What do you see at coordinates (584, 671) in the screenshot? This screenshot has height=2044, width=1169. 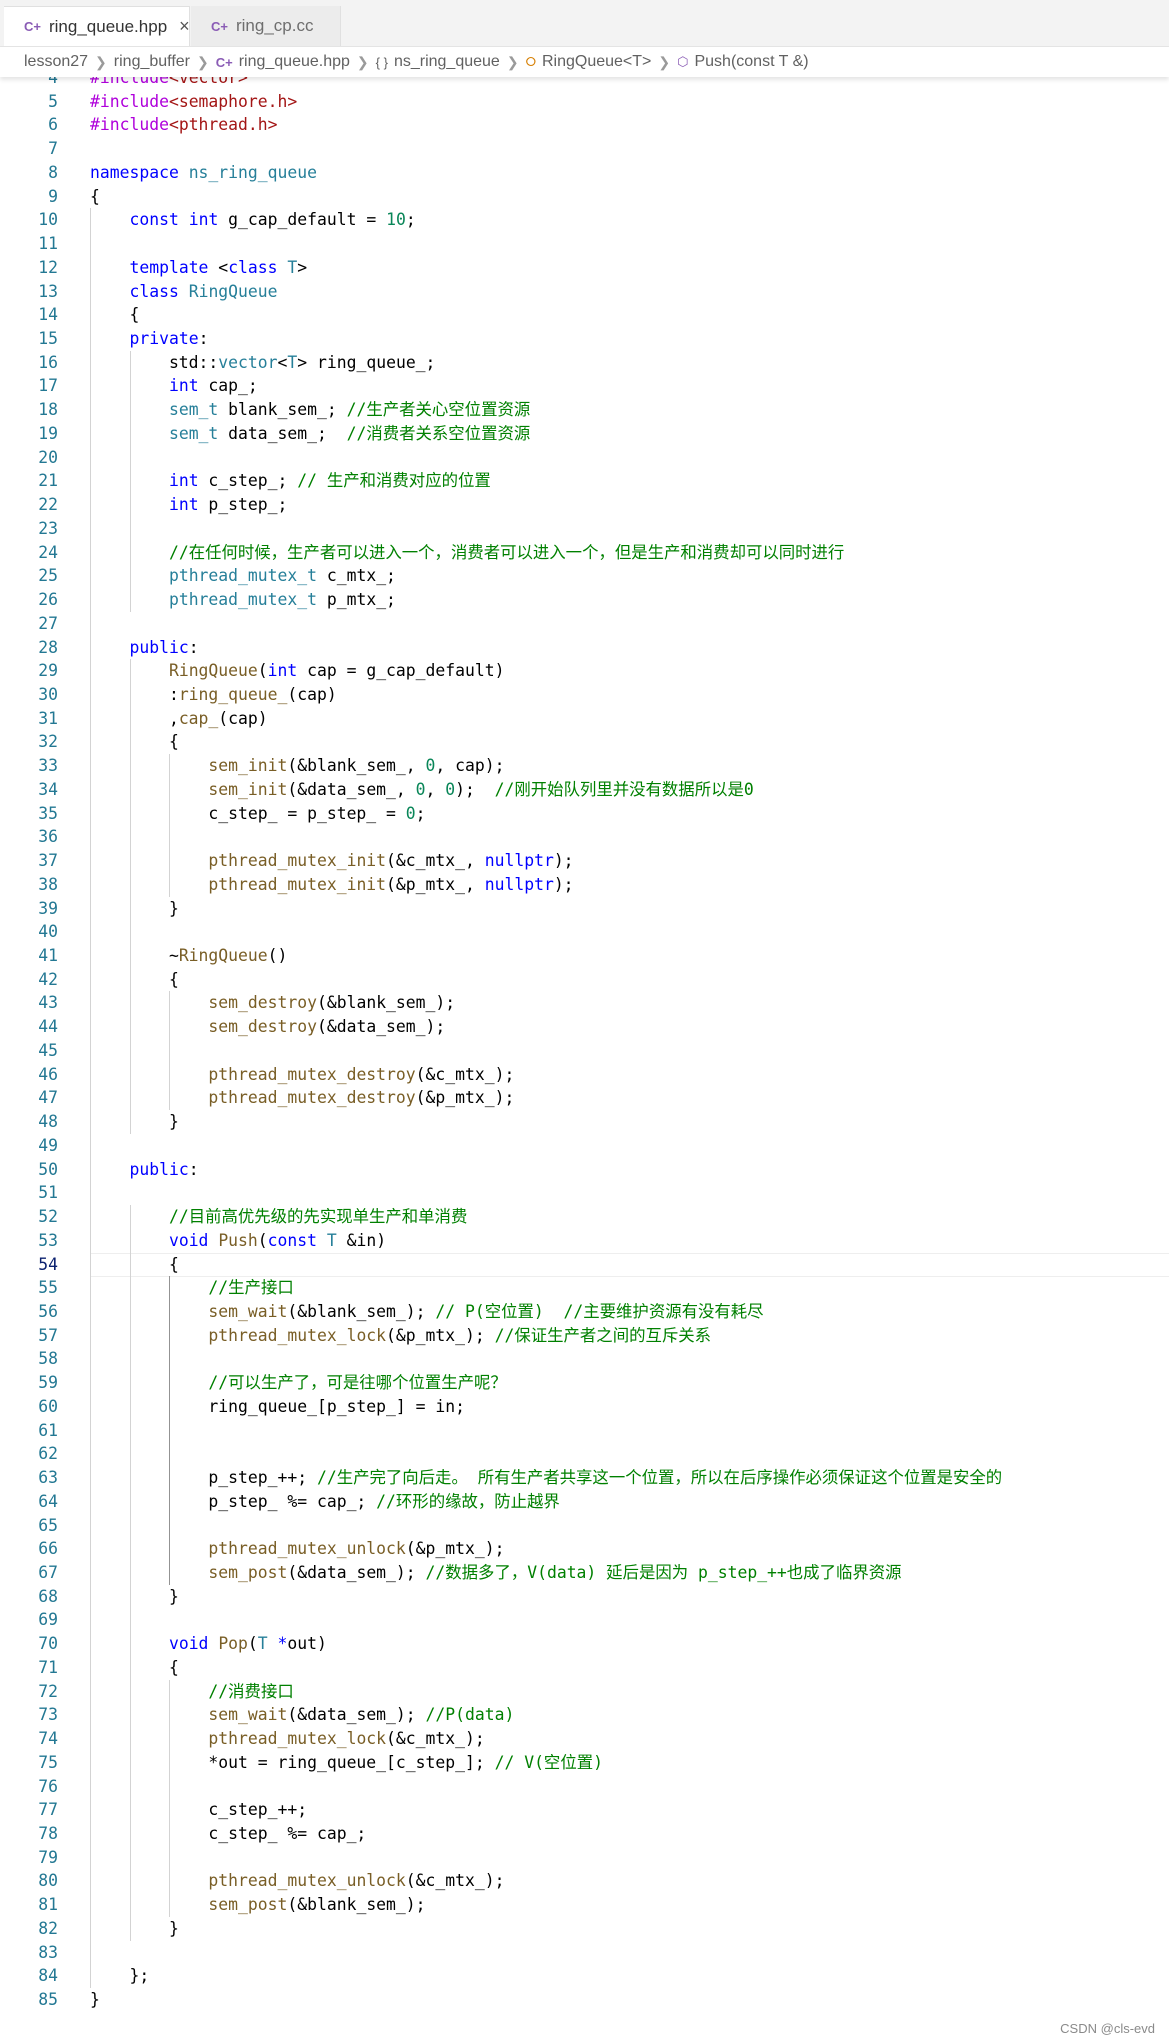 I see `code-line: 29 RingQueue(int cap = g_cap_default)` at bounding box center [584, 671].